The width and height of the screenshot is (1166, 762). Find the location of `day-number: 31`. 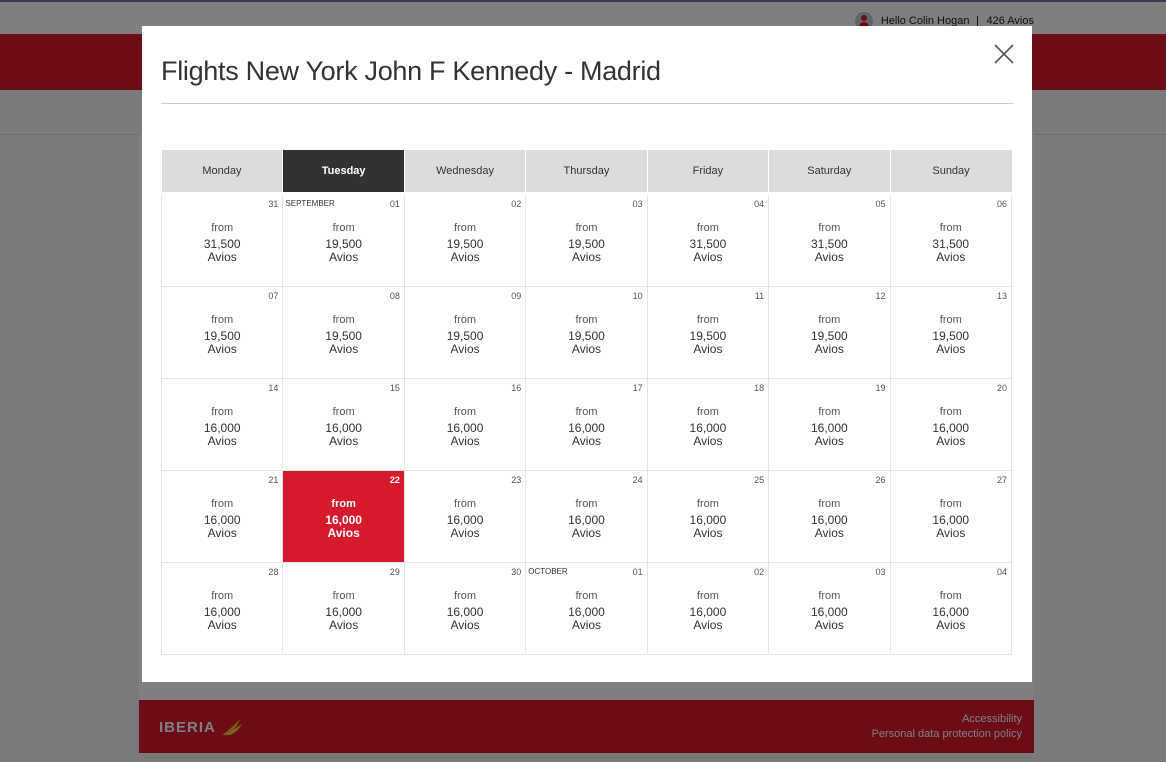

day-number: 31 is located at coordinates (273, 204).